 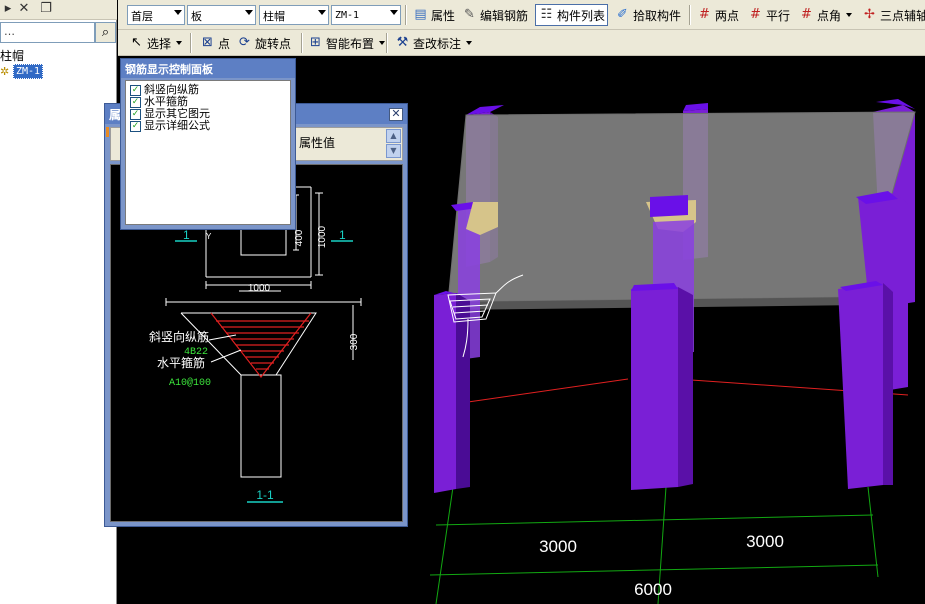 What do you see at coordinates (46, 9) in the screenshot?
I see `copy-icon: ❐` at bounding box center [46, 9].